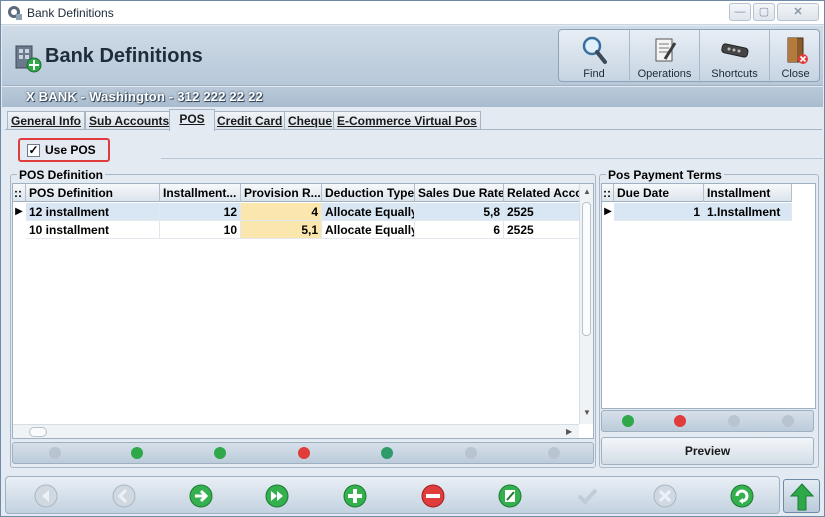  I want to click on find-label: Find, so click(594, 74).